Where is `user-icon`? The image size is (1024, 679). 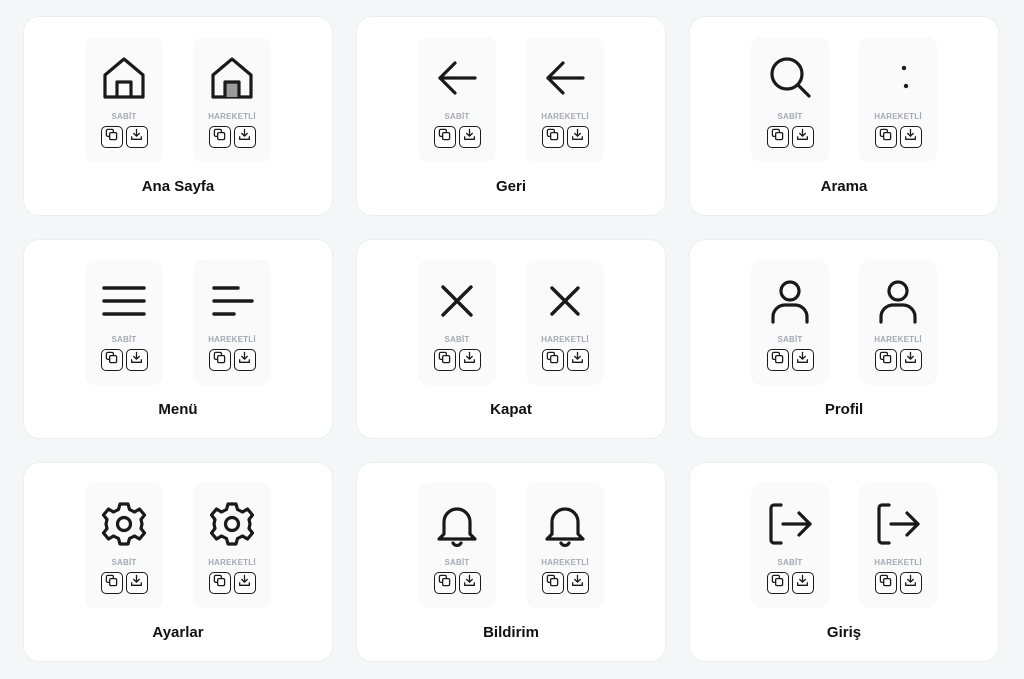
user-icon is located at coordinates (898, 301).